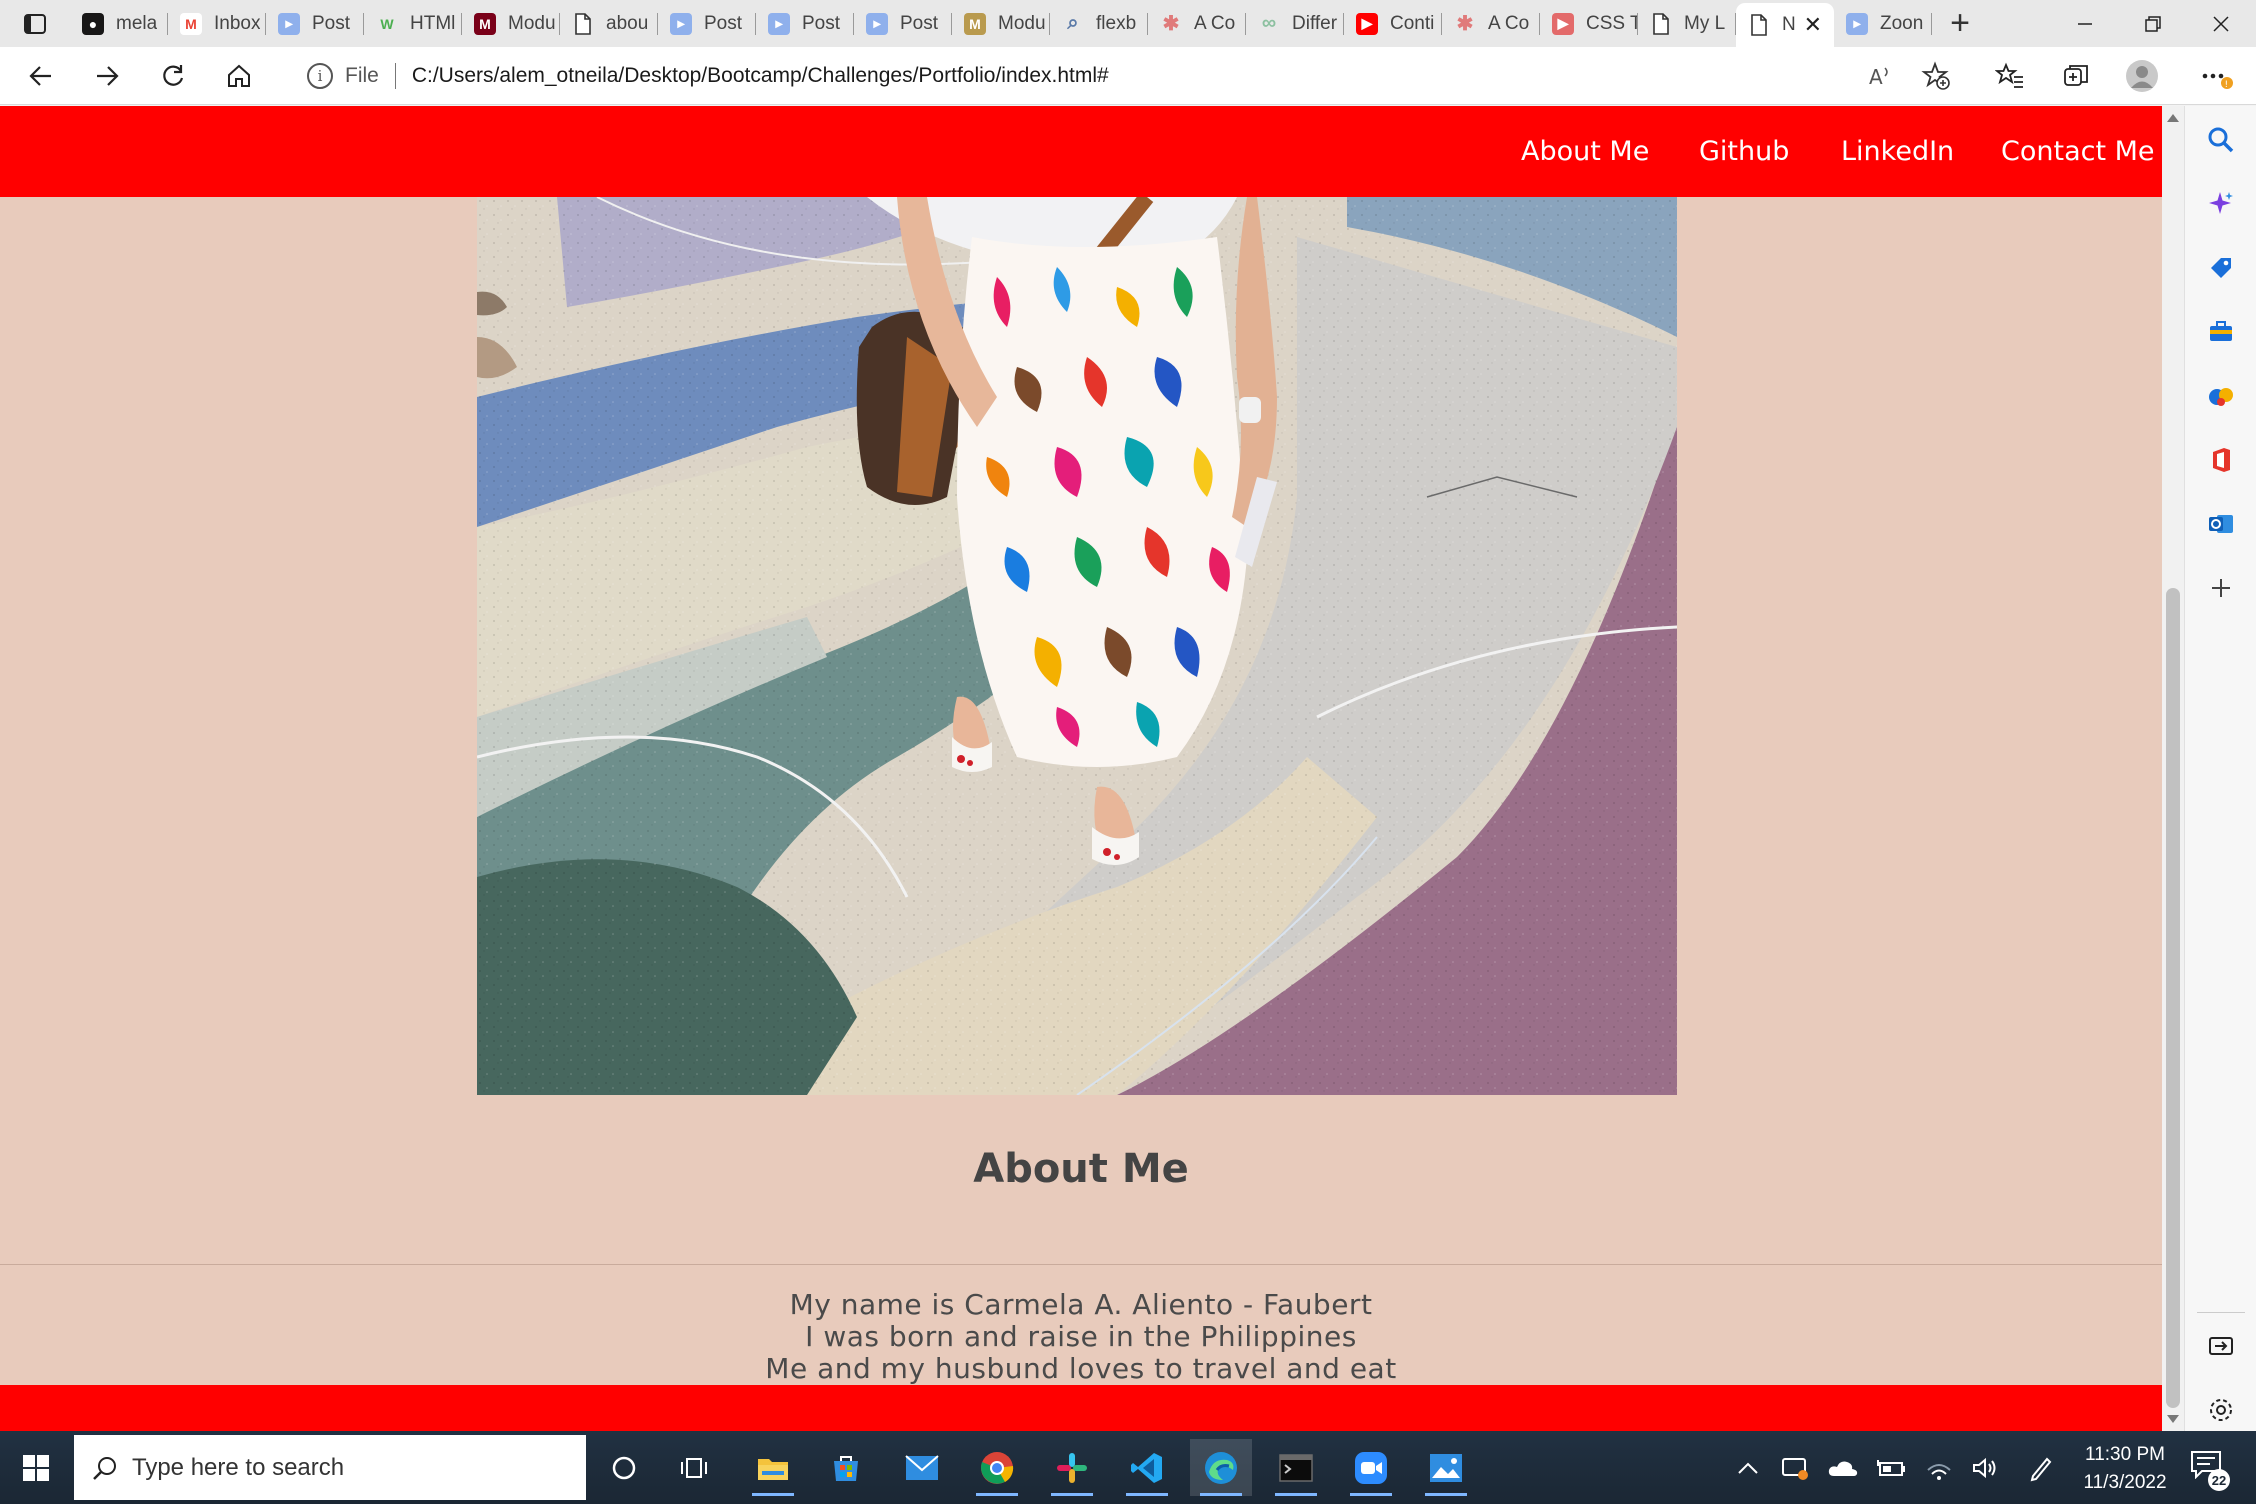 Image resolution: width=2256 pixels, height=1504 pixels. I want to click on back-icon, so click(41, 76).